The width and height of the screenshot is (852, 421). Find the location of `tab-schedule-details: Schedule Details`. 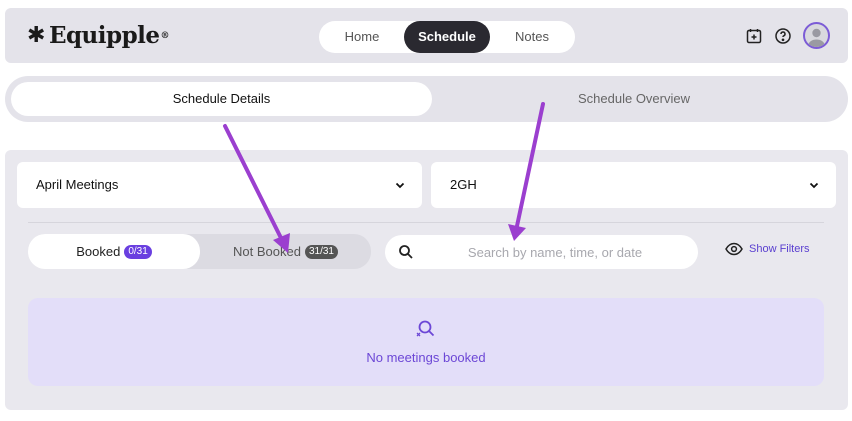

tab-schedule-details: Schedule Details is located at coordinates (221, 99).